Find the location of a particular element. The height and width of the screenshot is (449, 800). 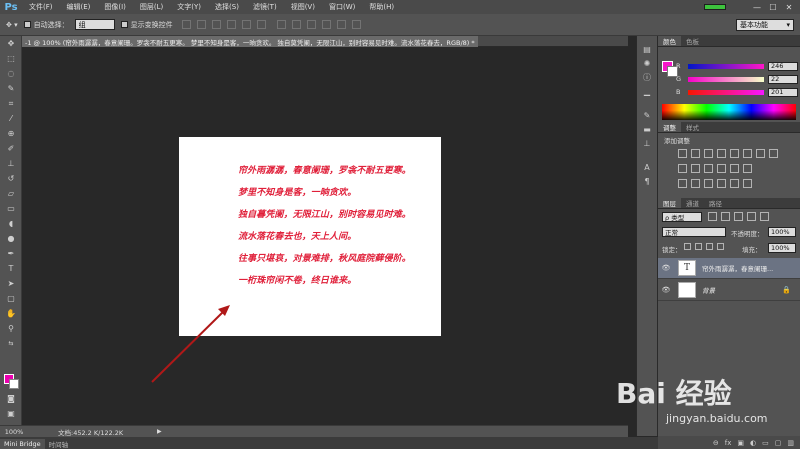

histogram-icon: ▁ is located at coordinates (647, 91).